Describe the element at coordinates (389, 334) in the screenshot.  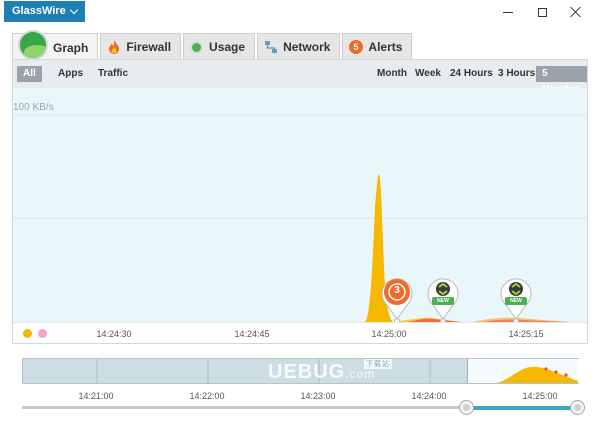
I see `time-tick-label: 14:25:00` at that location.